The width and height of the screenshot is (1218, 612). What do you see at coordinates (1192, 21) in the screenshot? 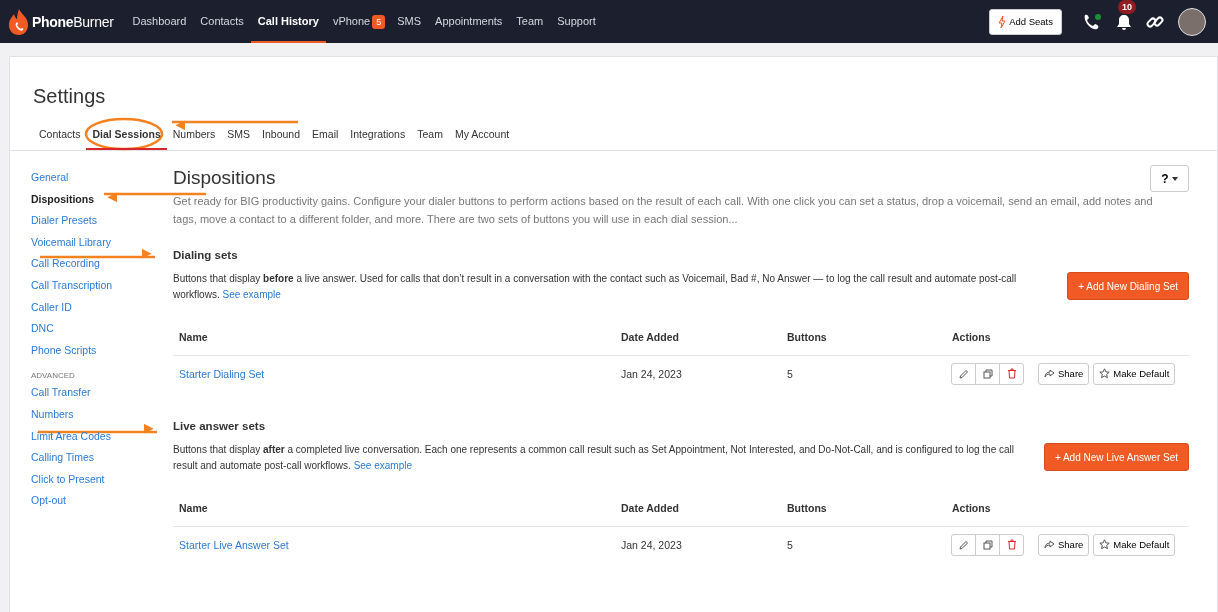
I see `avatar` at bounding box center [1192, 21].